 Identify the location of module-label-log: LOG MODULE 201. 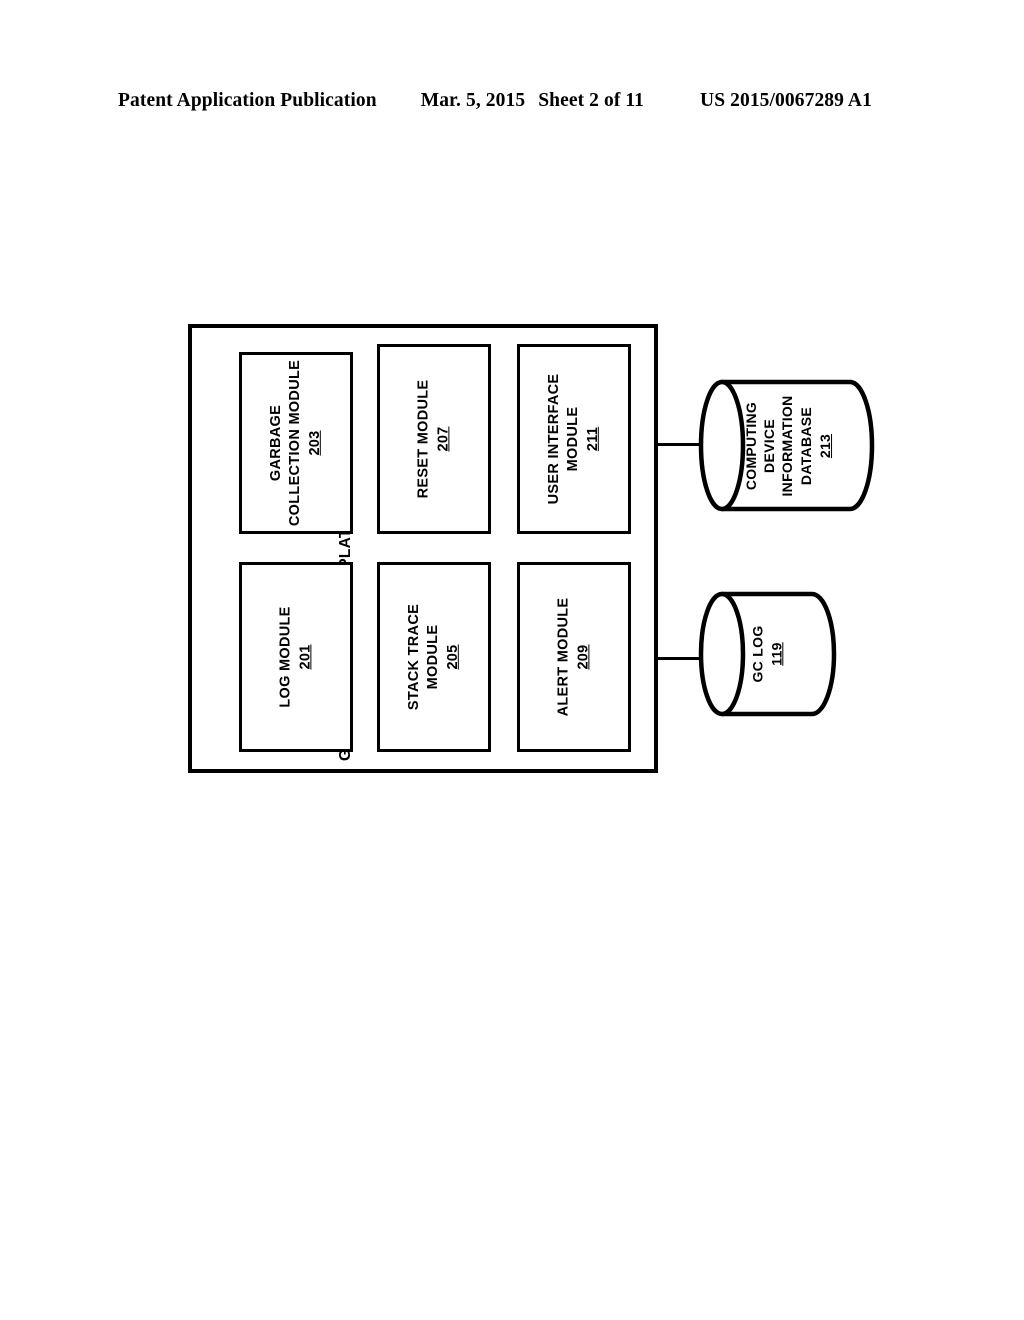
(295, 656).